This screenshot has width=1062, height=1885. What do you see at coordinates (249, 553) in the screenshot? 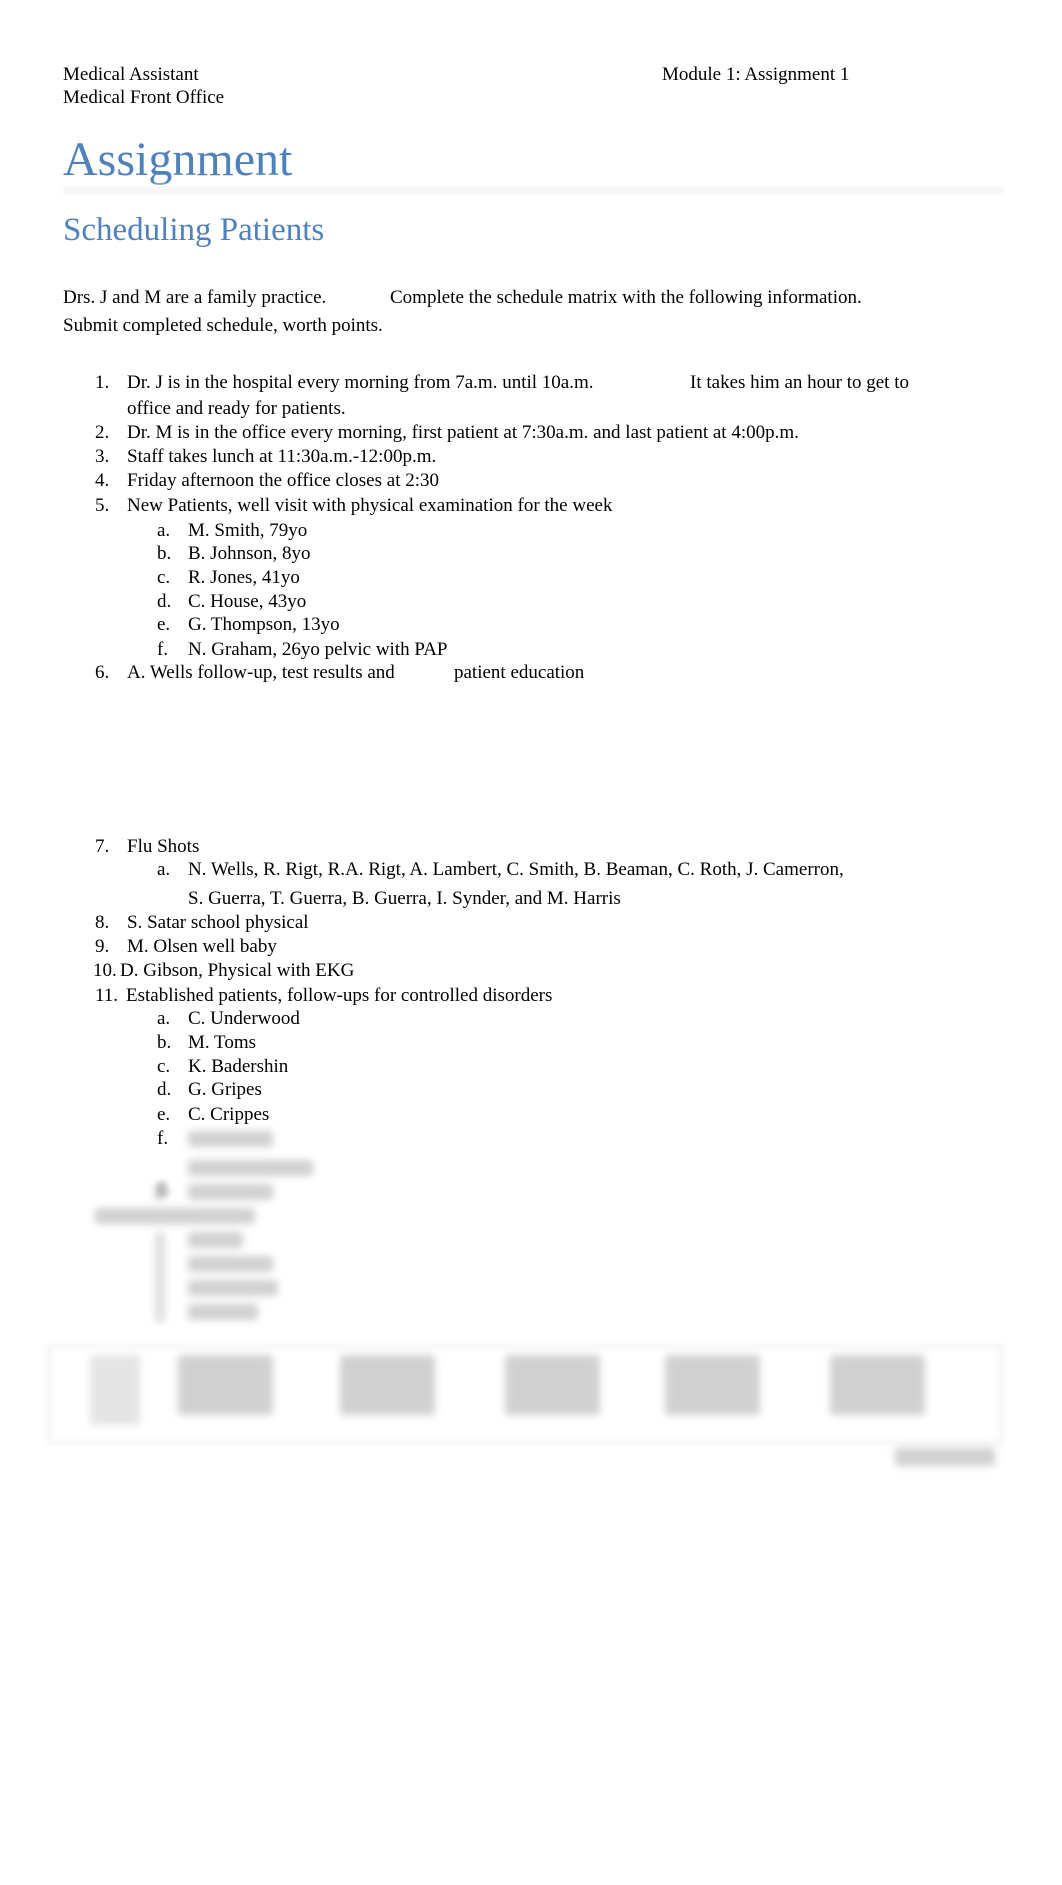
I see `sub-item-text: B. Johnson, 8yo` at bounding box center [249, 553].